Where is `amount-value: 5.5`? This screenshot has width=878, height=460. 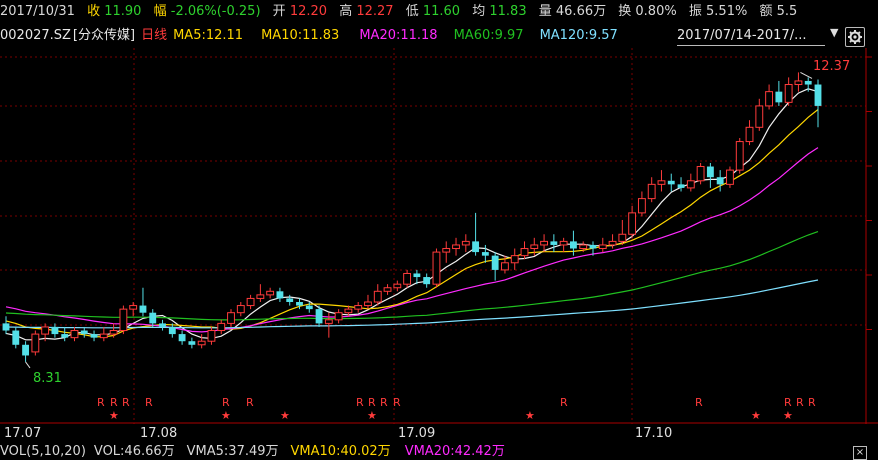
amount-value: 5.5 is located at coordinates (787, 11).